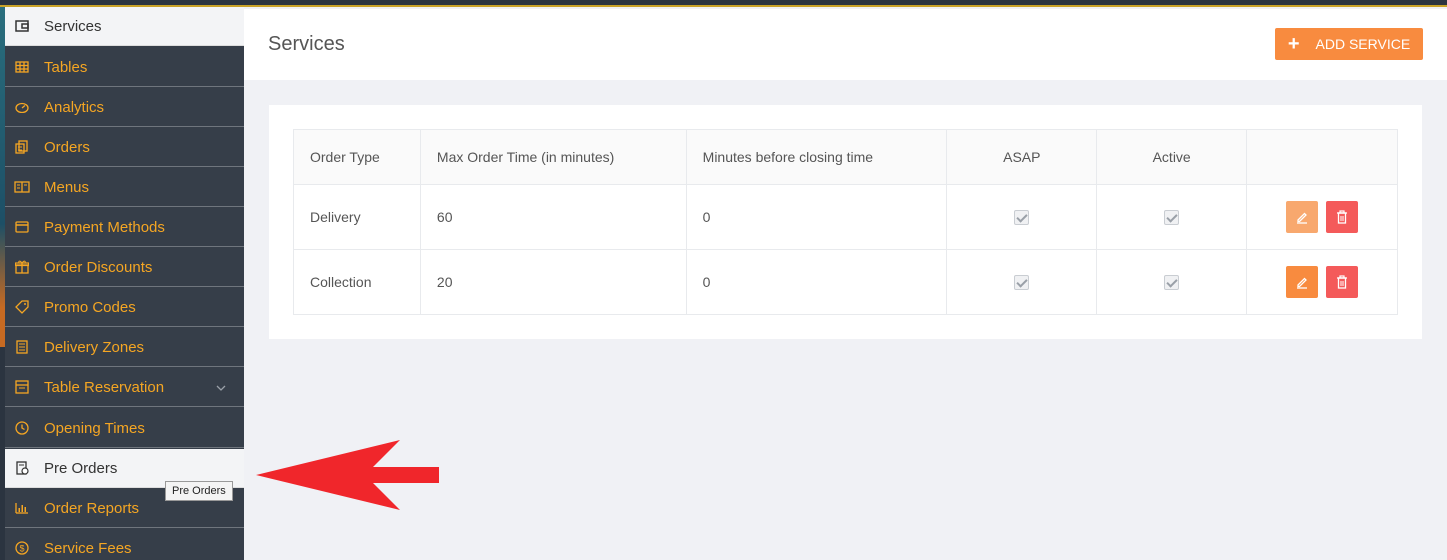 The height and width of the screenshot is (560, 1447). Describe the element at coordinates (94, 428) in the screenshot. I see `sidebar-item-label: Opening Times` at that location.